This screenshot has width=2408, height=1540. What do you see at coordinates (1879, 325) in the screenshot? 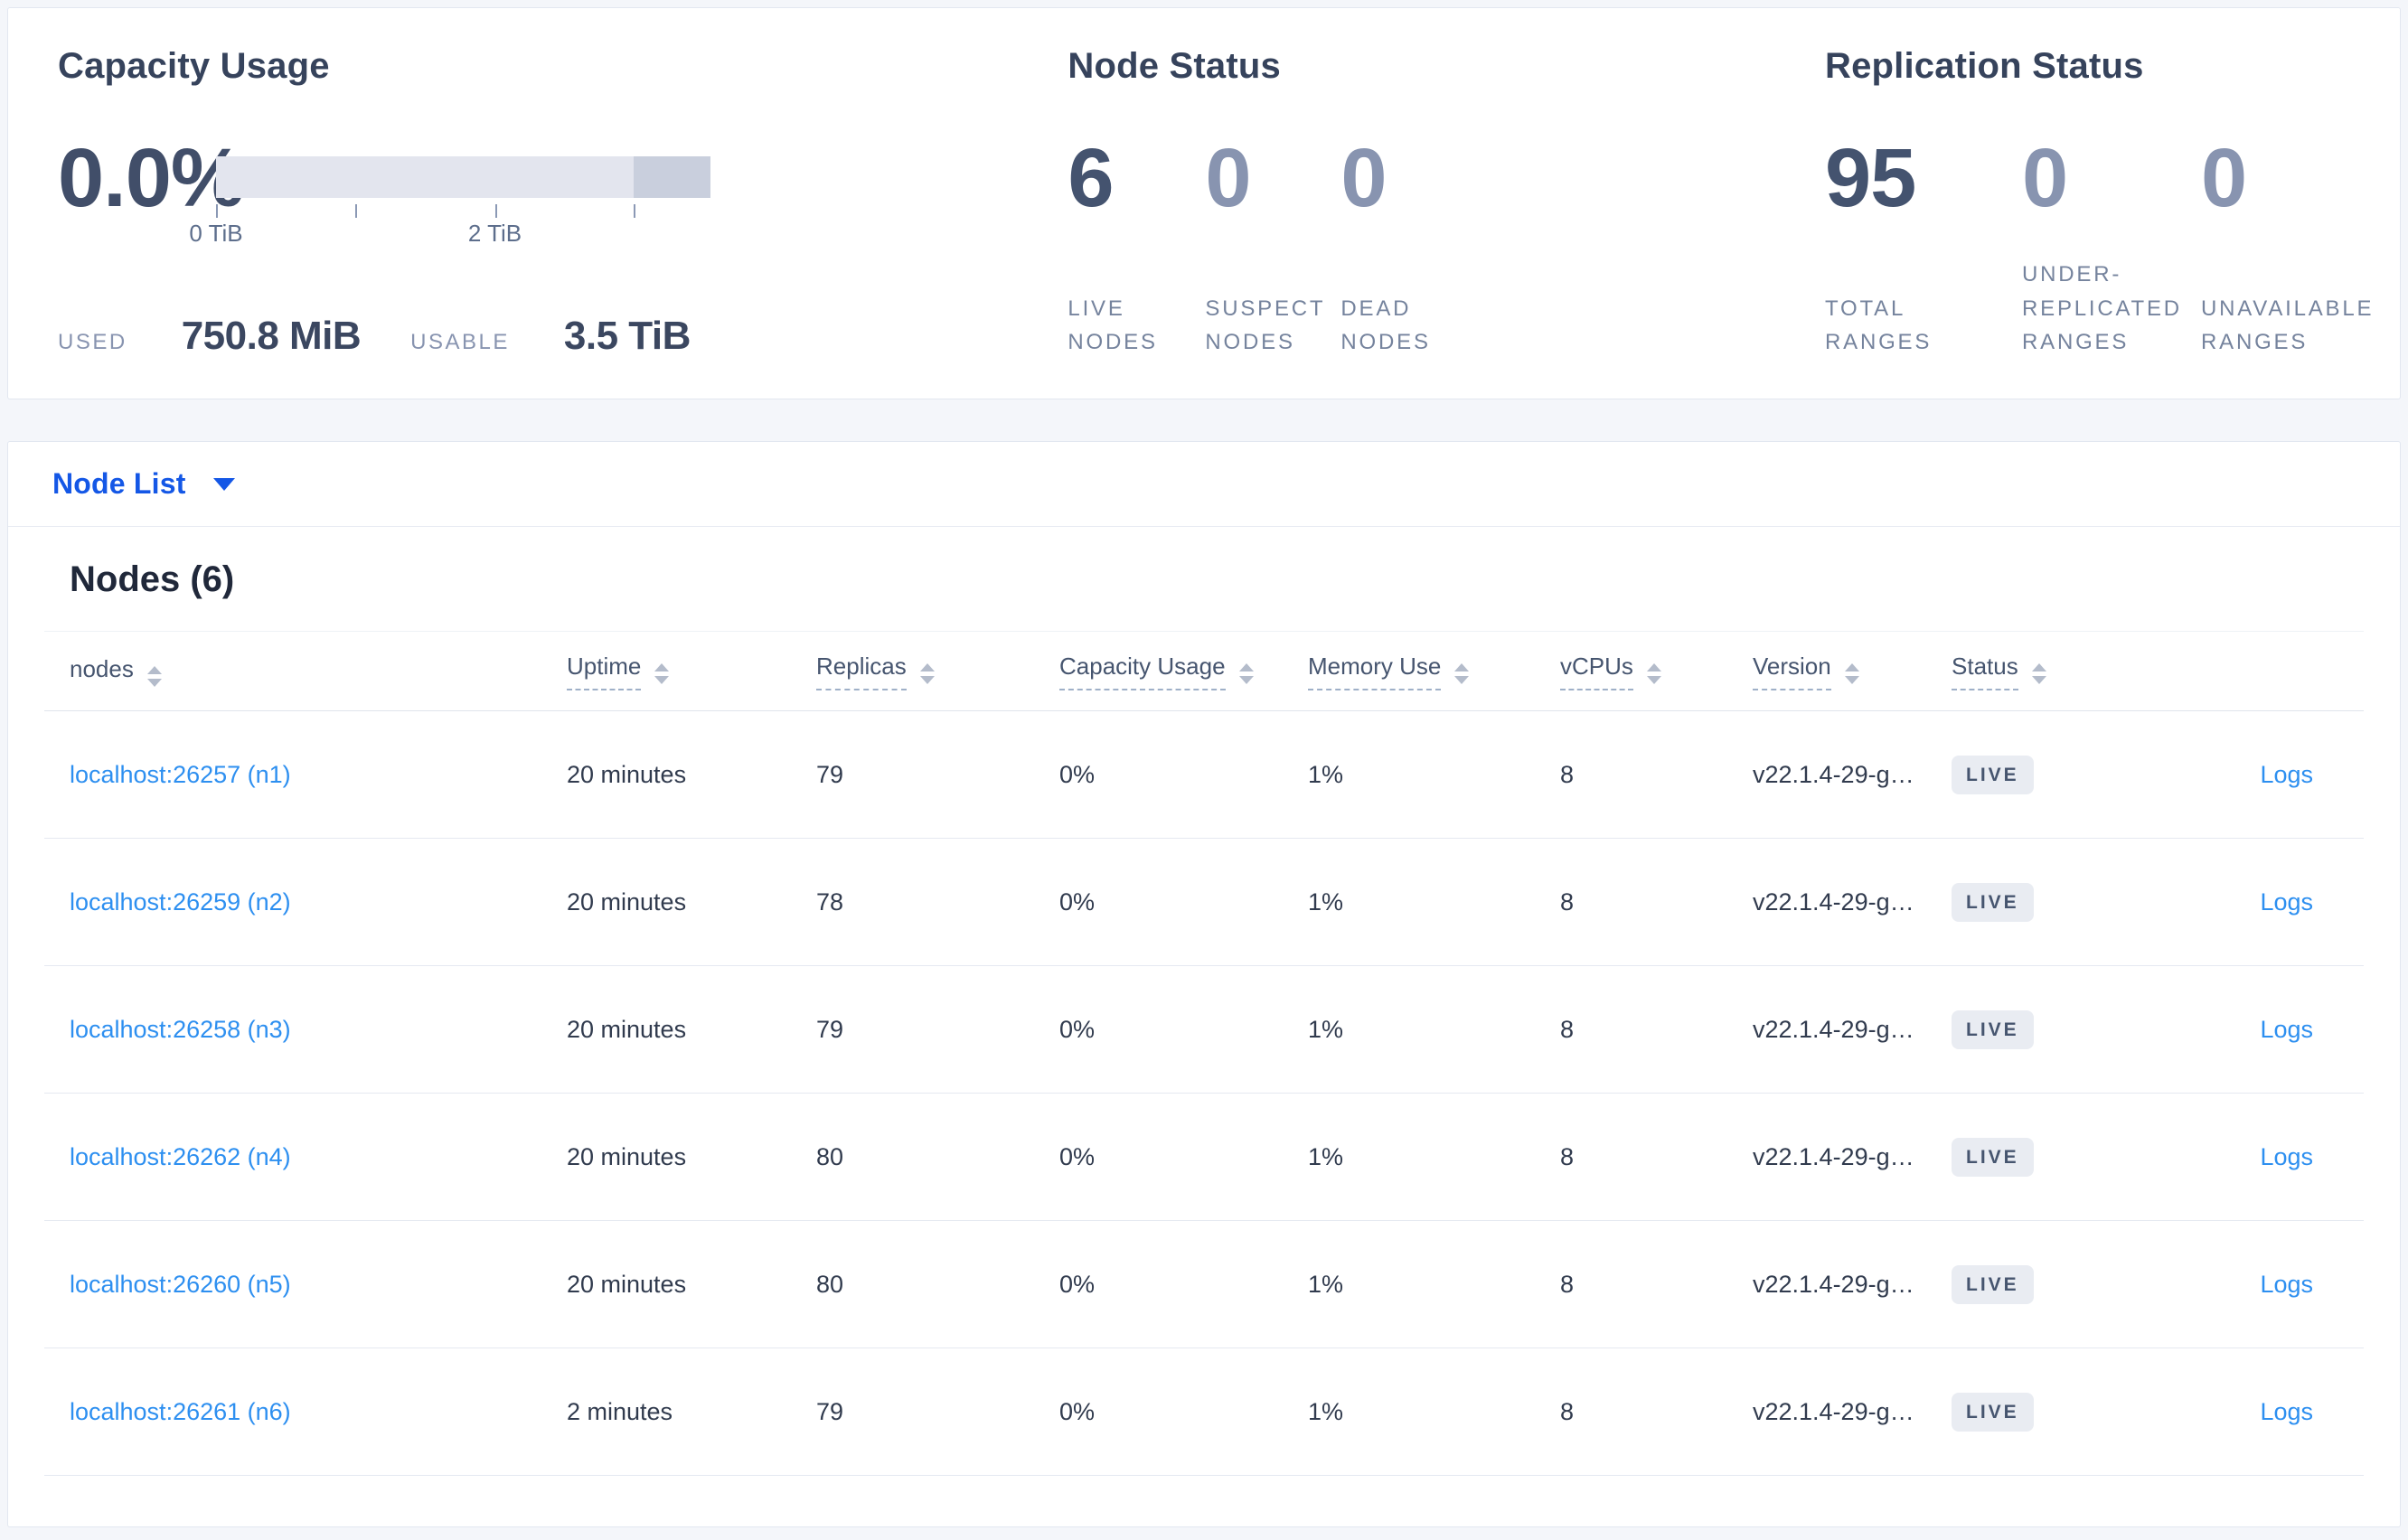
I see `stat-label: TOTAL RANGES` at bounding box center [1879, 325].